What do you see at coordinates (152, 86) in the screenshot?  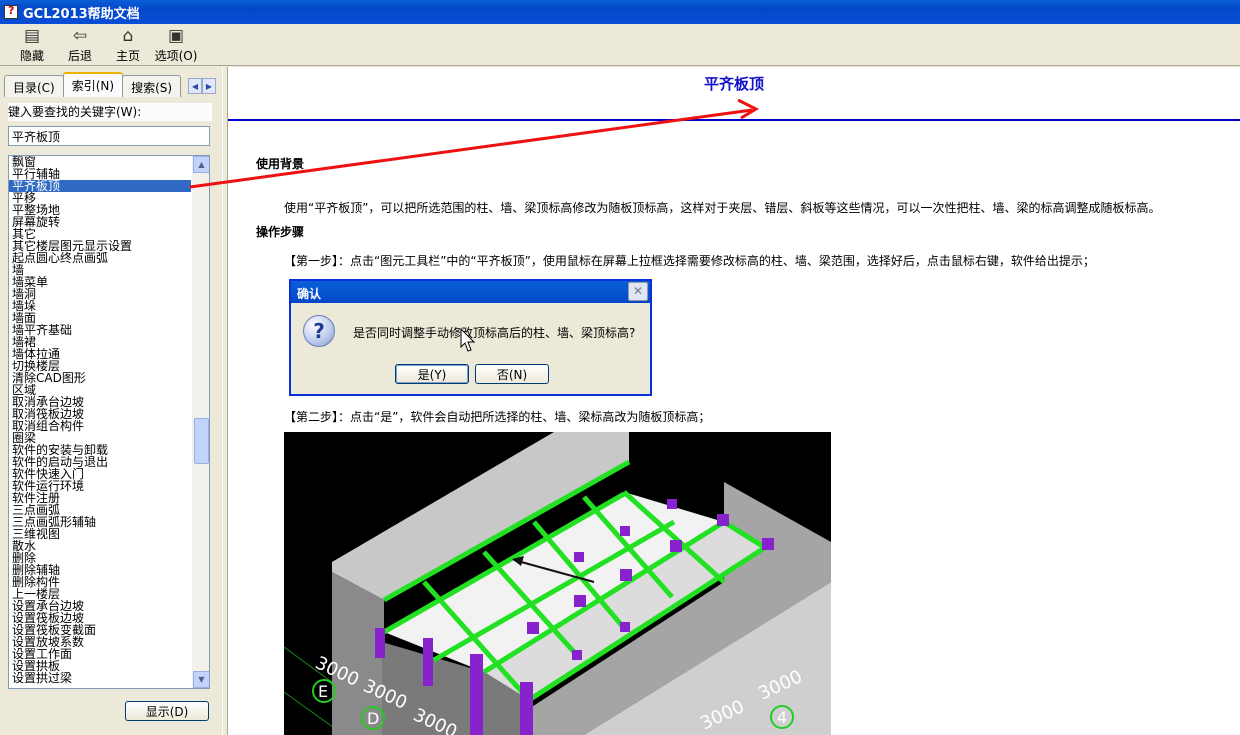 I see `tab-search: 搜索(S)` at bounding box center [152, 86].